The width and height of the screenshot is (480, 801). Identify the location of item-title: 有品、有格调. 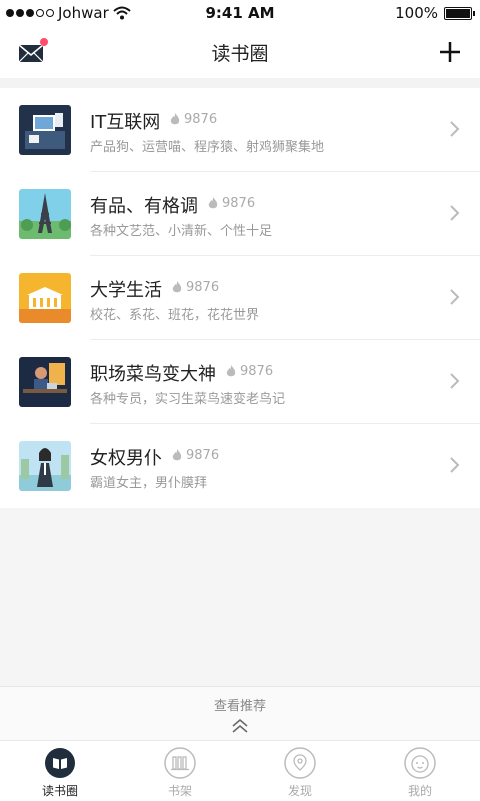
(144, 206).